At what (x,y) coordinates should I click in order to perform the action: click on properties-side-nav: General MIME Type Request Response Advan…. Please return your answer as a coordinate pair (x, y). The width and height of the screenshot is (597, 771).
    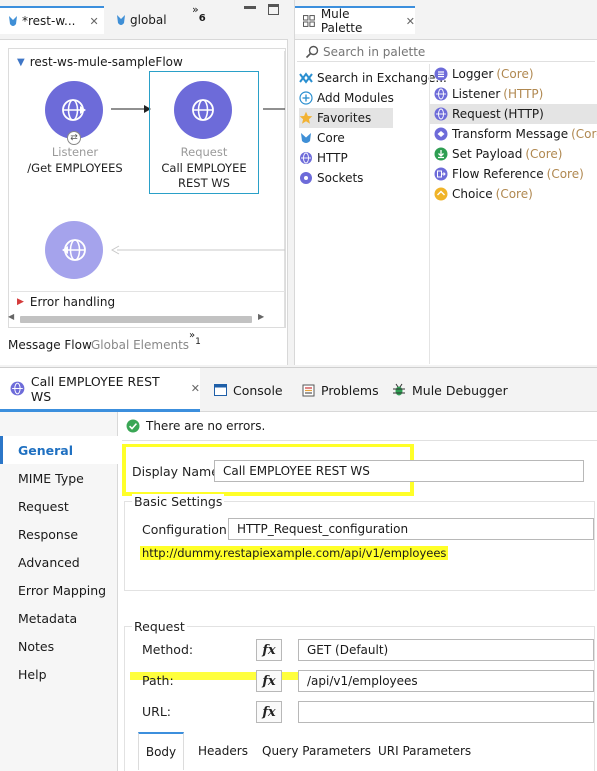
    Looking at the image, I should click on (59, 591).